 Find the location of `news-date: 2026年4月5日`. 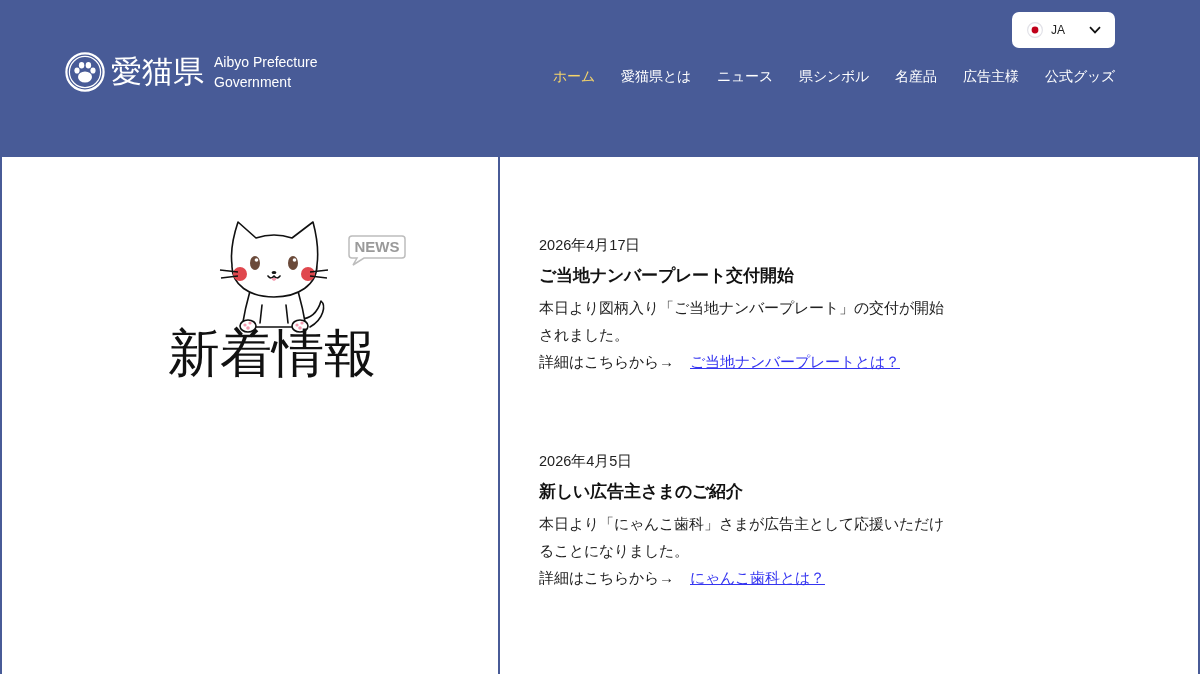

news-date: 2026年4月5日 is located at coordinates (586, 461).